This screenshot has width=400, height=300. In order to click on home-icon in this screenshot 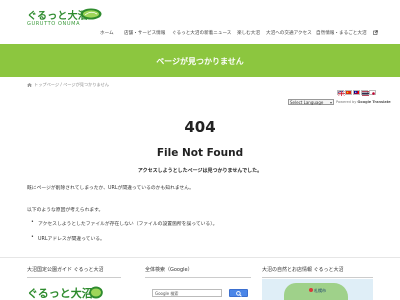, I will do `click(29, 84)`.